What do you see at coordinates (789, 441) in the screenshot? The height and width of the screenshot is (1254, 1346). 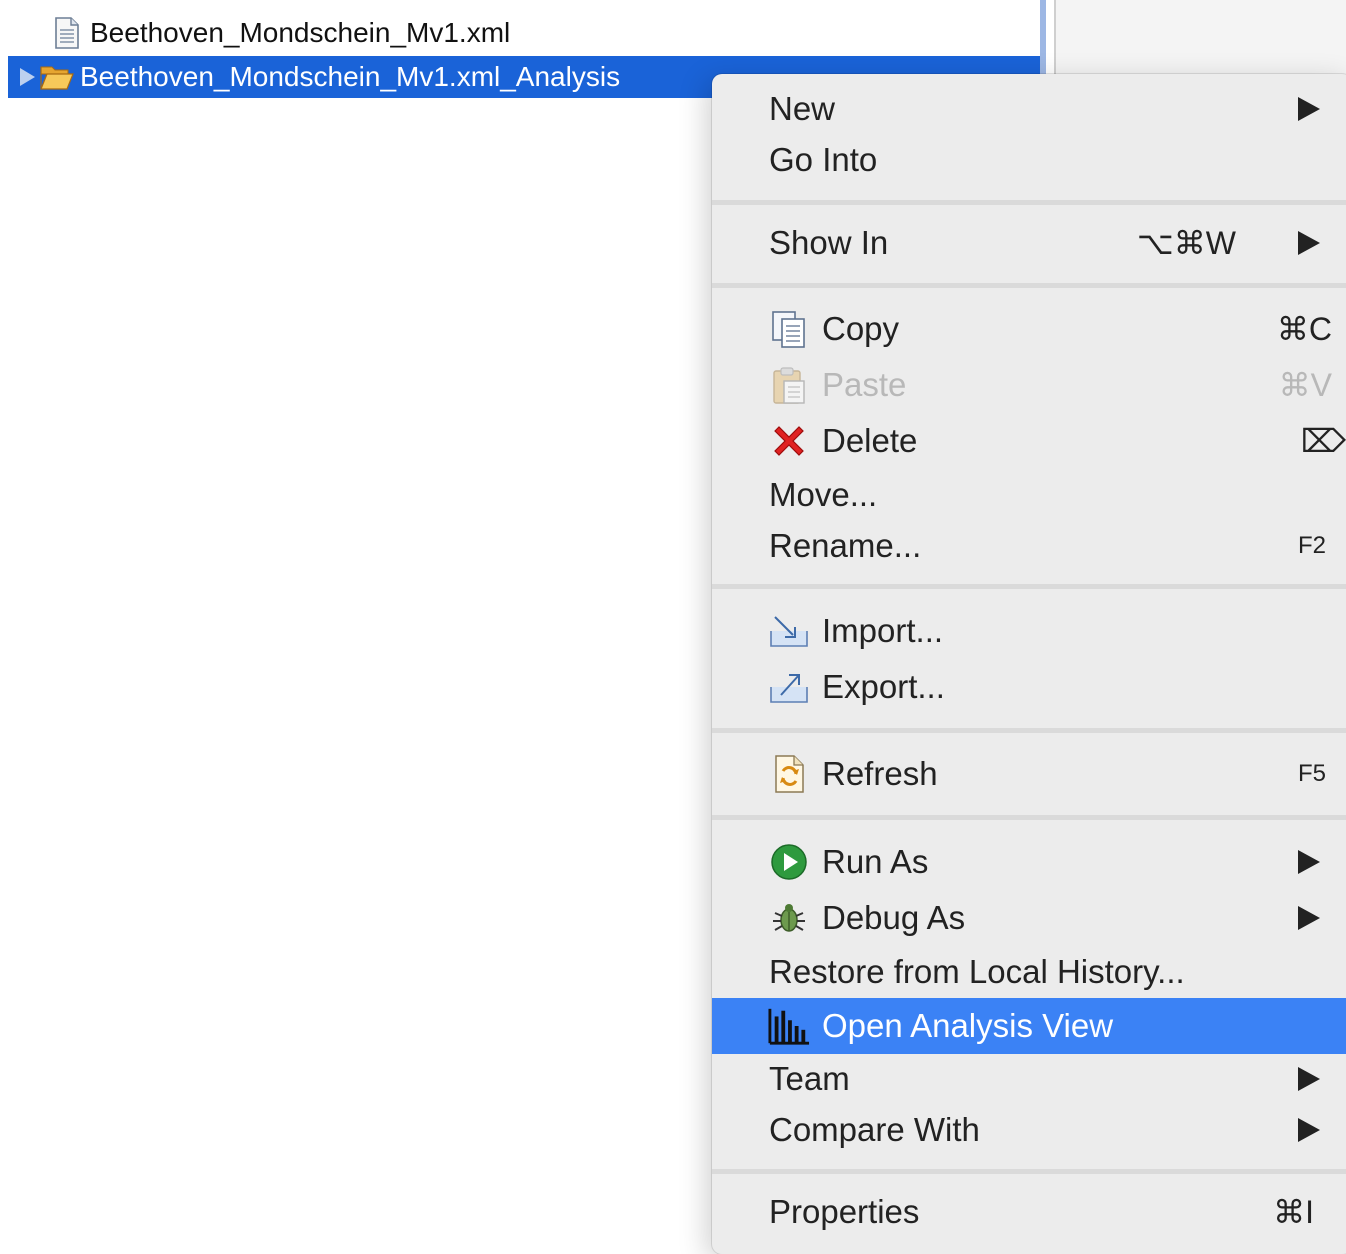 I see `delete-icon` at bounding box center [789, 441].